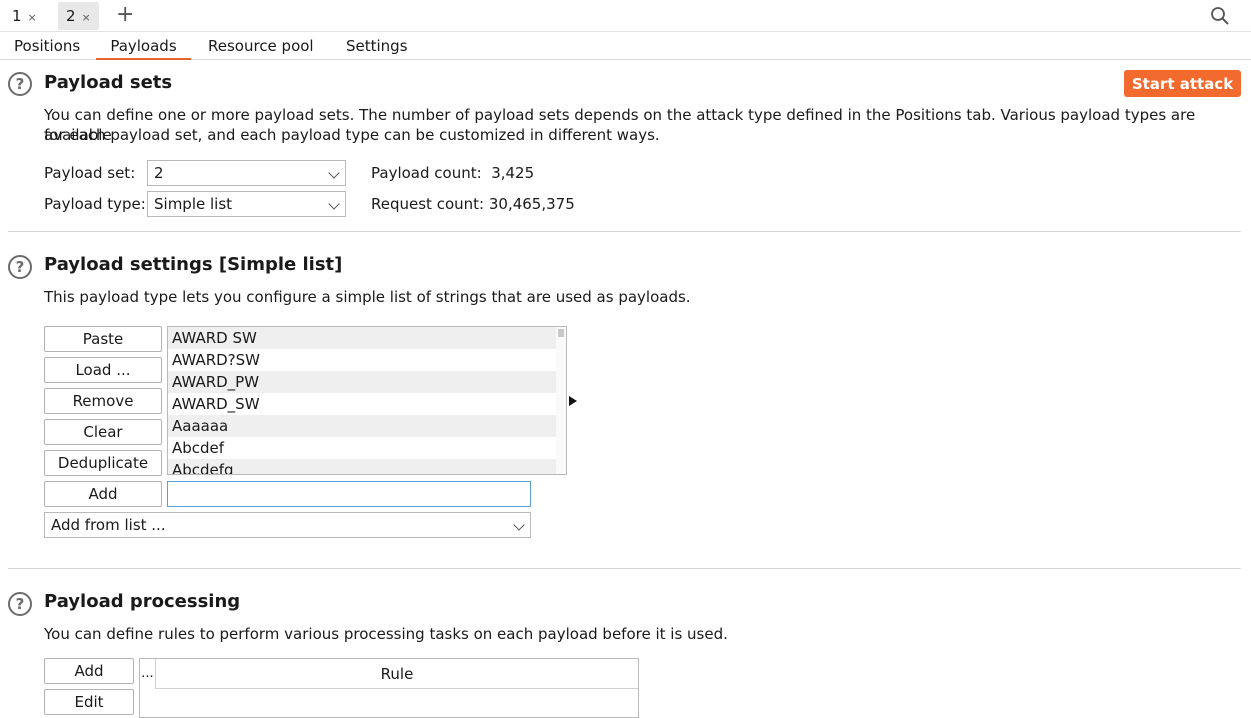 This screenshot has height=718, width=1251. What do you see at coordinates (362, 382) in the screenshot?
I see `list-item: AWARD_PW` at bounding box center [362, 382].